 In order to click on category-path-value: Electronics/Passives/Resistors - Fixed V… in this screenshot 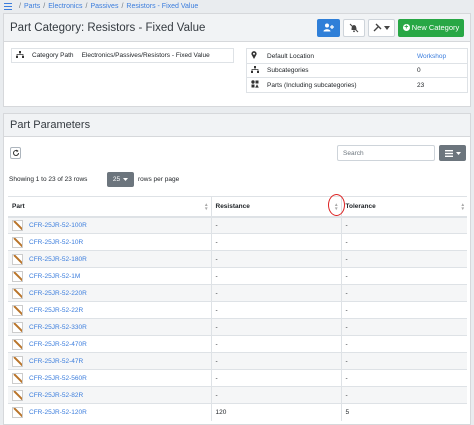, I will do `click(145, 55)`.